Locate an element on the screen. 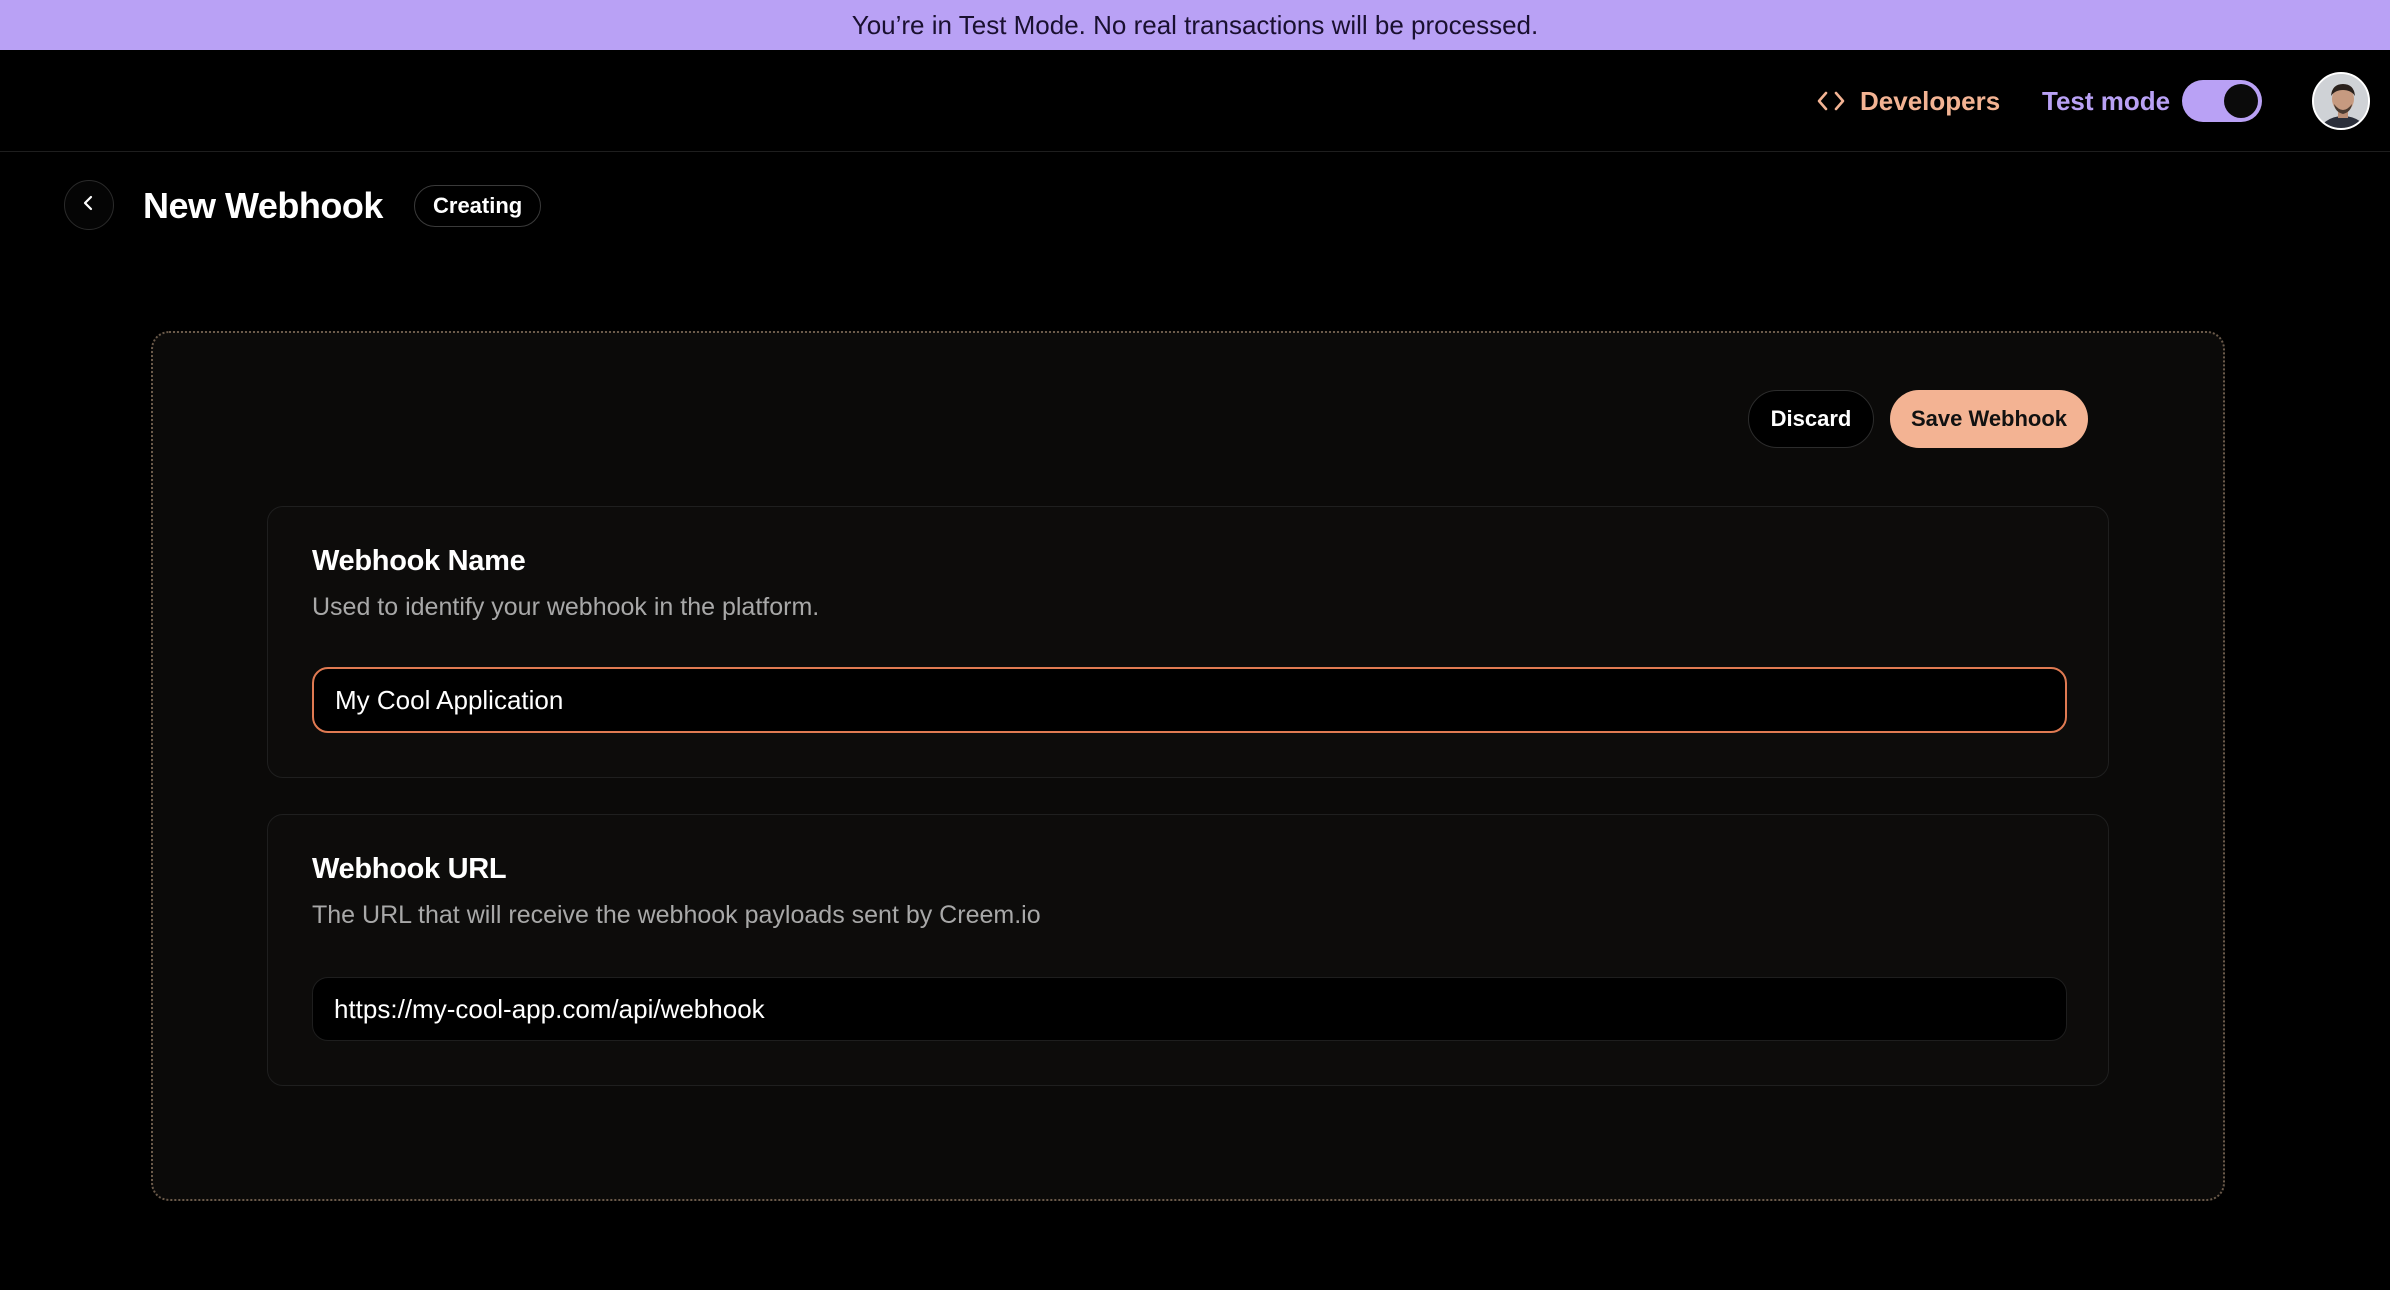  discard-button: Discard is located at coordinates (1811, 419).